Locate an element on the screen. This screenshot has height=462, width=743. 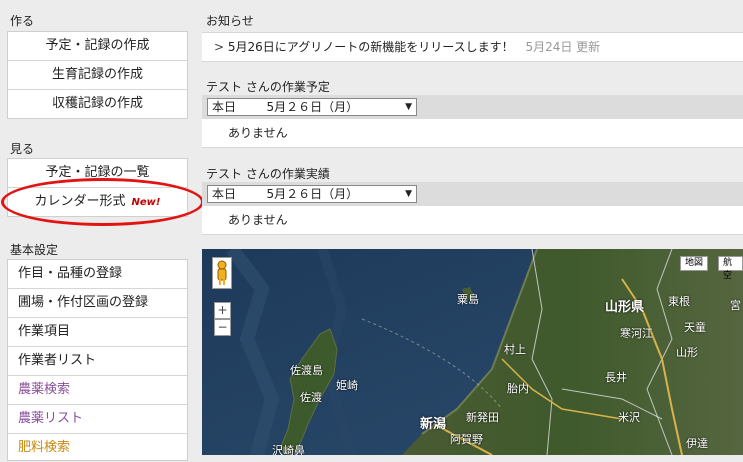
place-label: 山形県 is located at coordinates (625, 307).